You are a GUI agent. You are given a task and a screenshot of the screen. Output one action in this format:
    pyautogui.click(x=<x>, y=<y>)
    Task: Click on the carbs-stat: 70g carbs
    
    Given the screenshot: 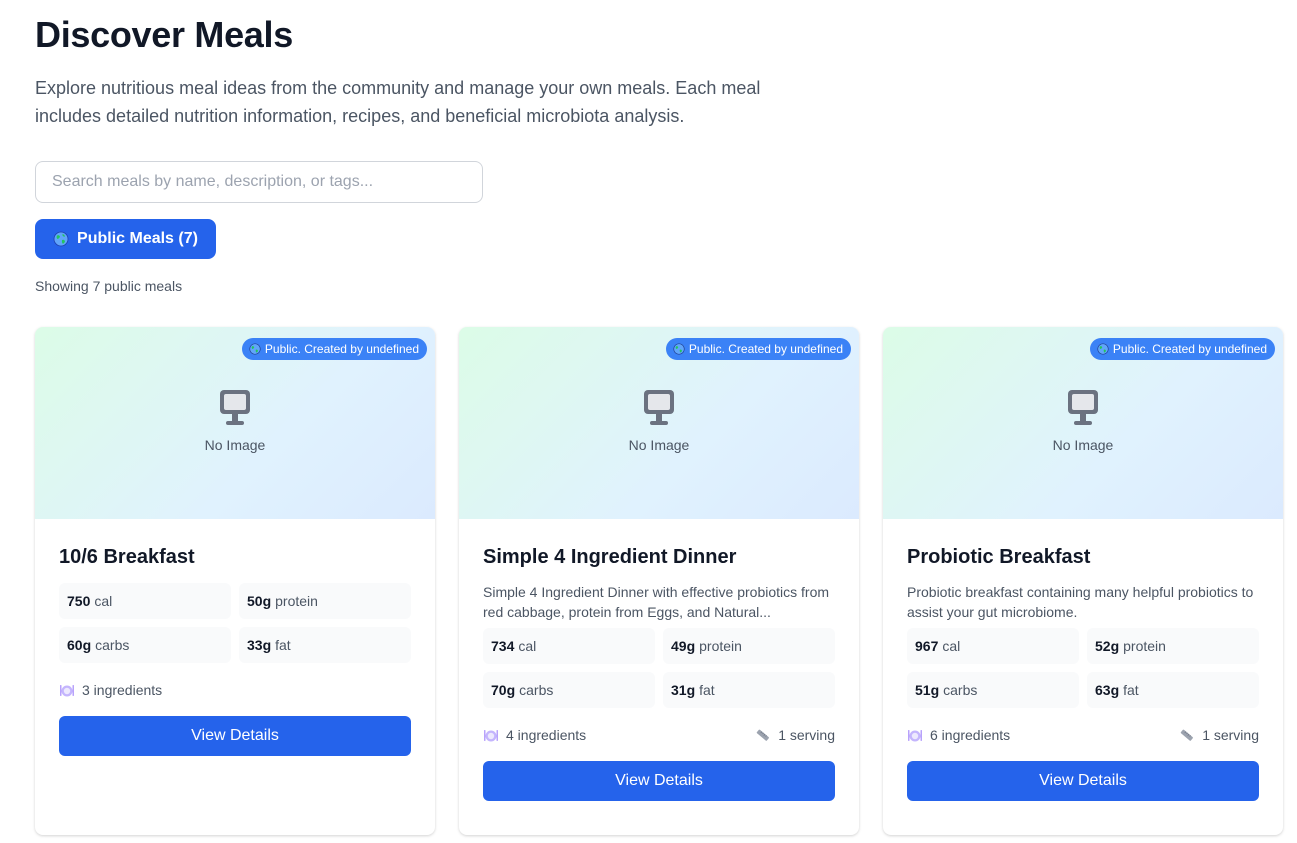 What is the action you would take?
    pyautogui.click(x=569, y=690)
    